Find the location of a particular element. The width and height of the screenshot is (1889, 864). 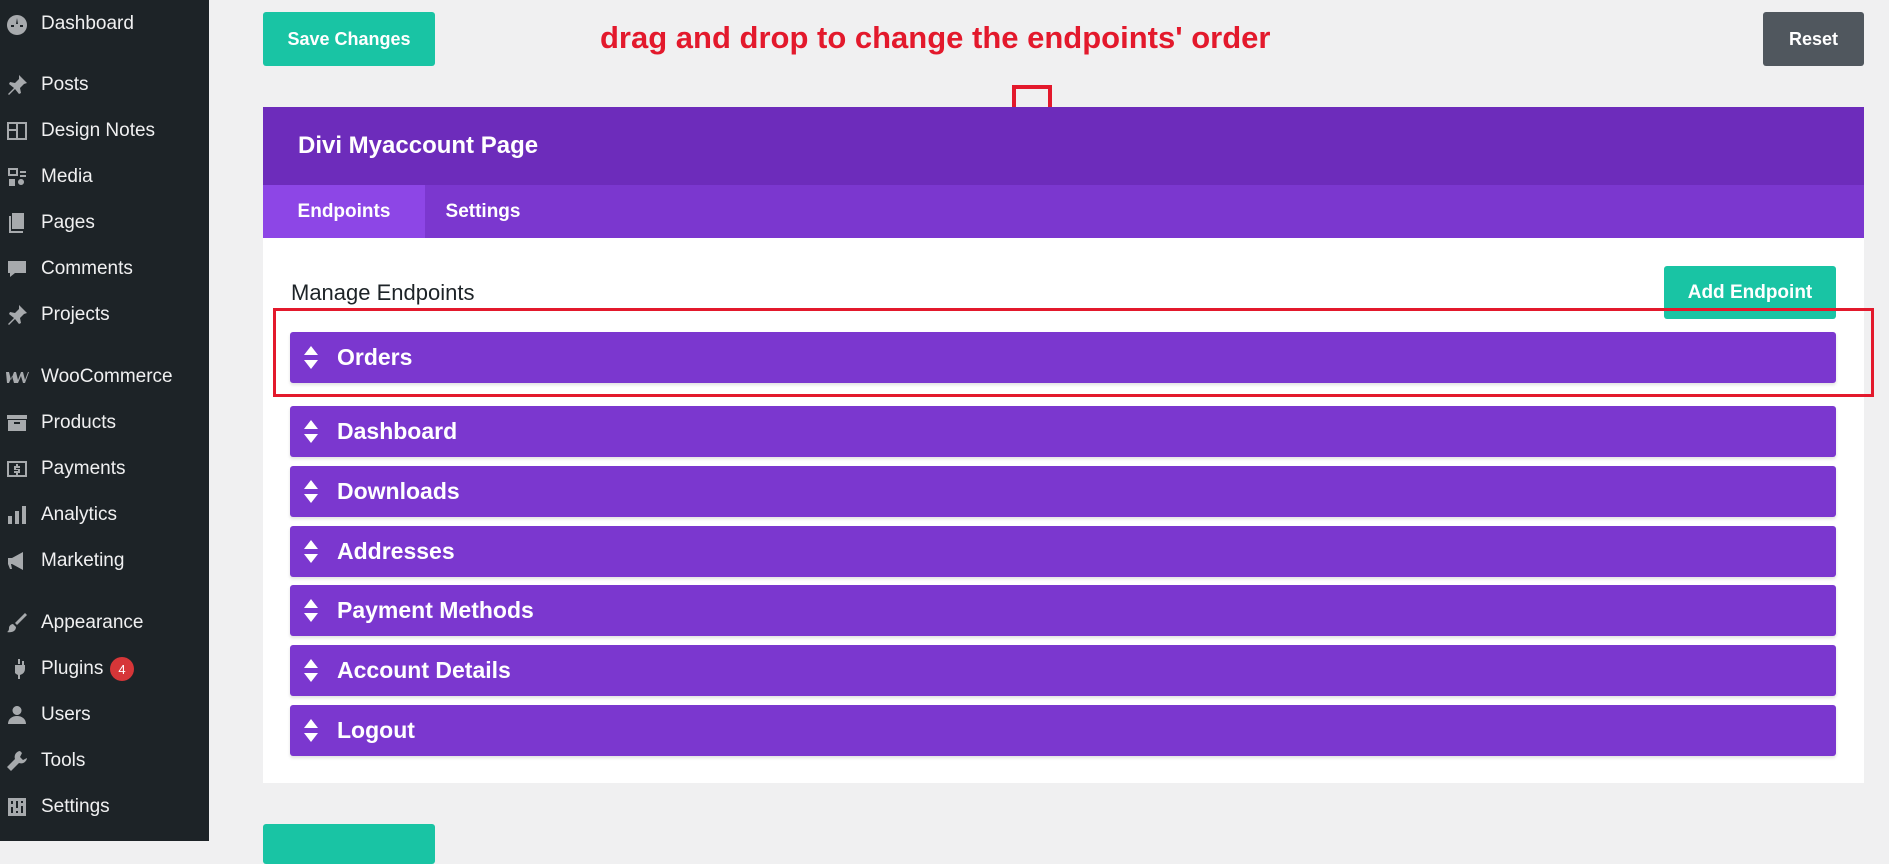

endpoint-label: Dashboard is located at coordinates (397, 431).